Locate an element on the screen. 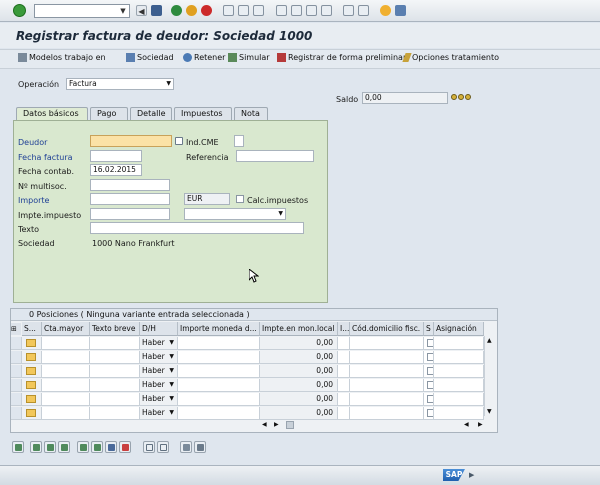 The height and width of the screenshot is (485, 600). col-header-dh: D/H is located at coordinates (159, 329).